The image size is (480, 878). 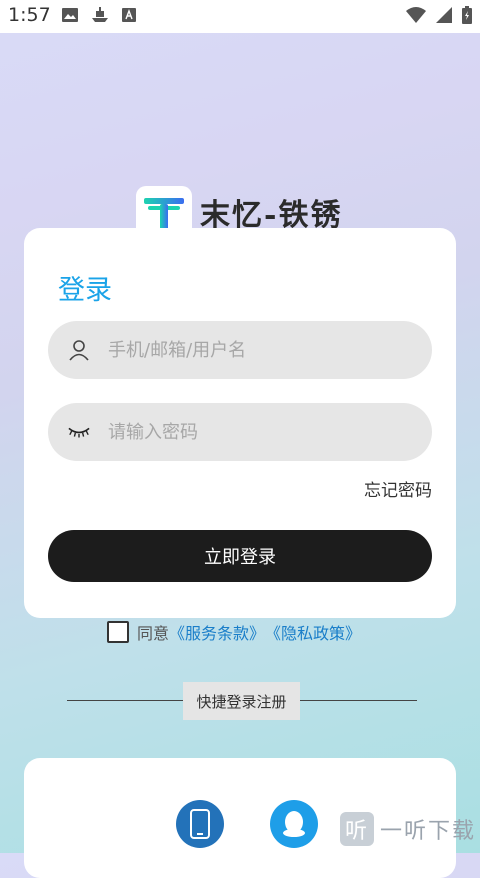 I want to click on image-icon, so click(x=70, y=15).